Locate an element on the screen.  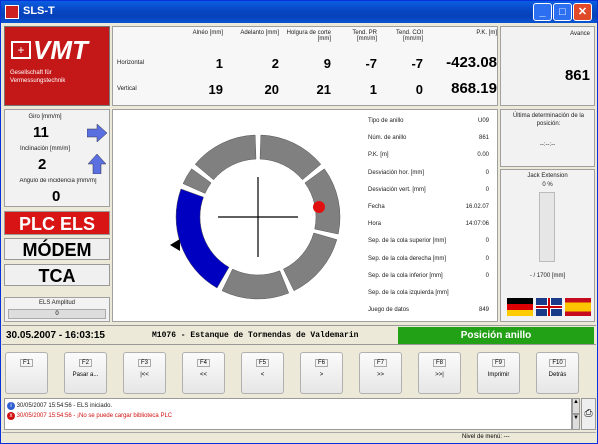
info-value: 14:07:06 is located at coordinates (477, 224).